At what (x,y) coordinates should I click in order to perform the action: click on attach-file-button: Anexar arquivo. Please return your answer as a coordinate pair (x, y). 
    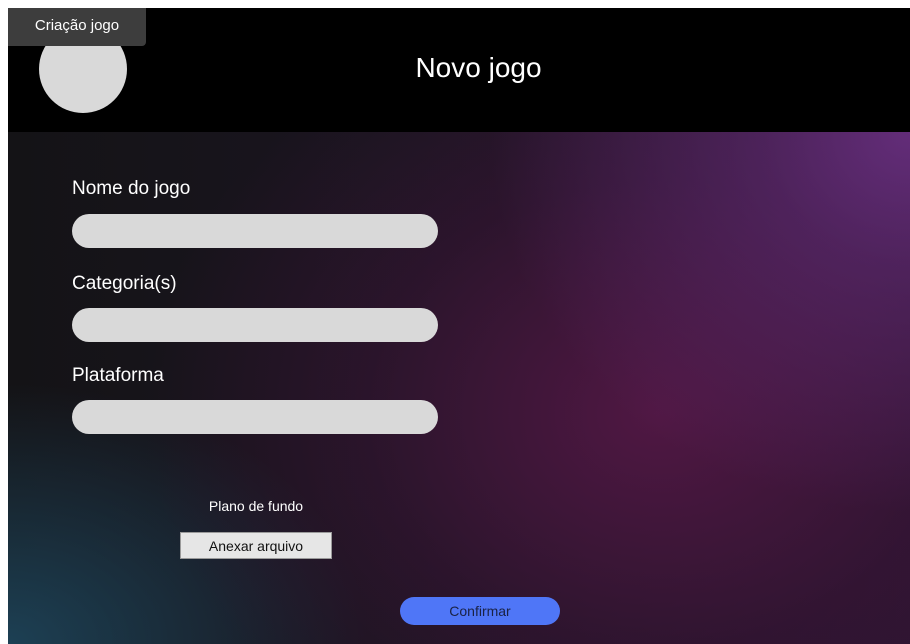
    Looking at the image, I should click on (256, 545).